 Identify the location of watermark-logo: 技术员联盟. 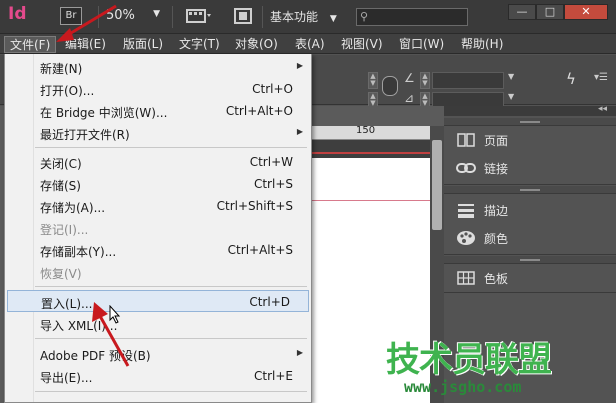
(469, 360).